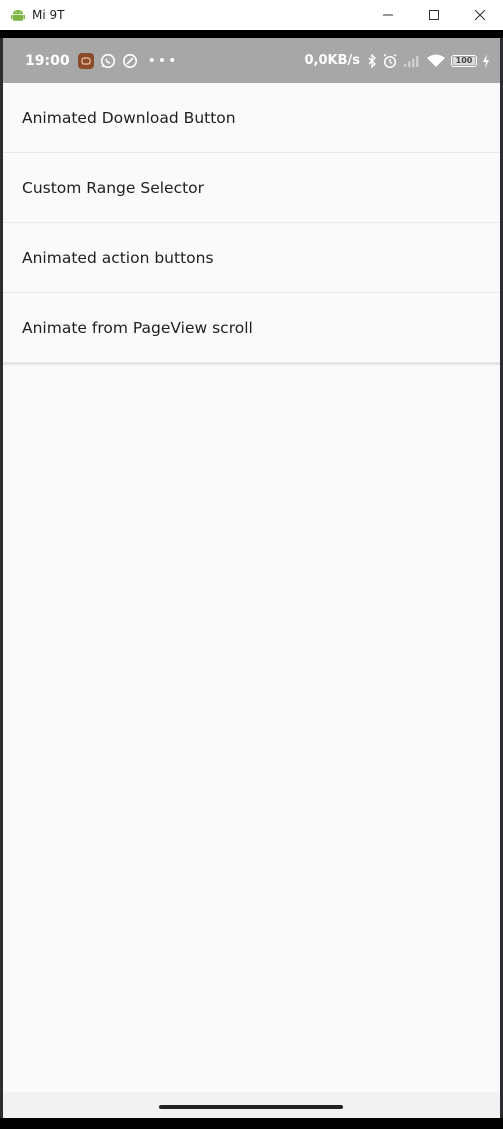 The width and height of the screenshot is (503, 1129). I want to click on more-notifications-icon: •••, so click(163, 60).